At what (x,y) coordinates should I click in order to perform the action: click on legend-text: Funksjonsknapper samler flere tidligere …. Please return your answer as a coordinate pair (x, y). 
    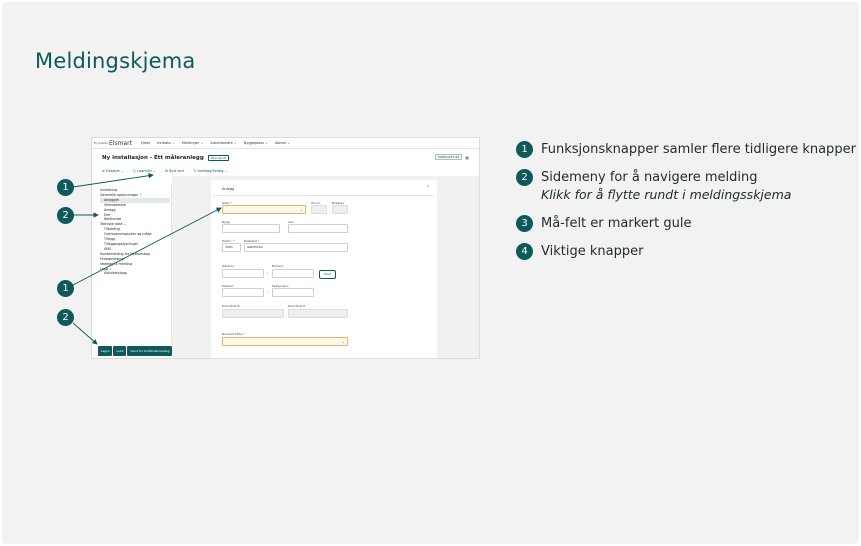
    Looking at the image, I should click on (698, 149).